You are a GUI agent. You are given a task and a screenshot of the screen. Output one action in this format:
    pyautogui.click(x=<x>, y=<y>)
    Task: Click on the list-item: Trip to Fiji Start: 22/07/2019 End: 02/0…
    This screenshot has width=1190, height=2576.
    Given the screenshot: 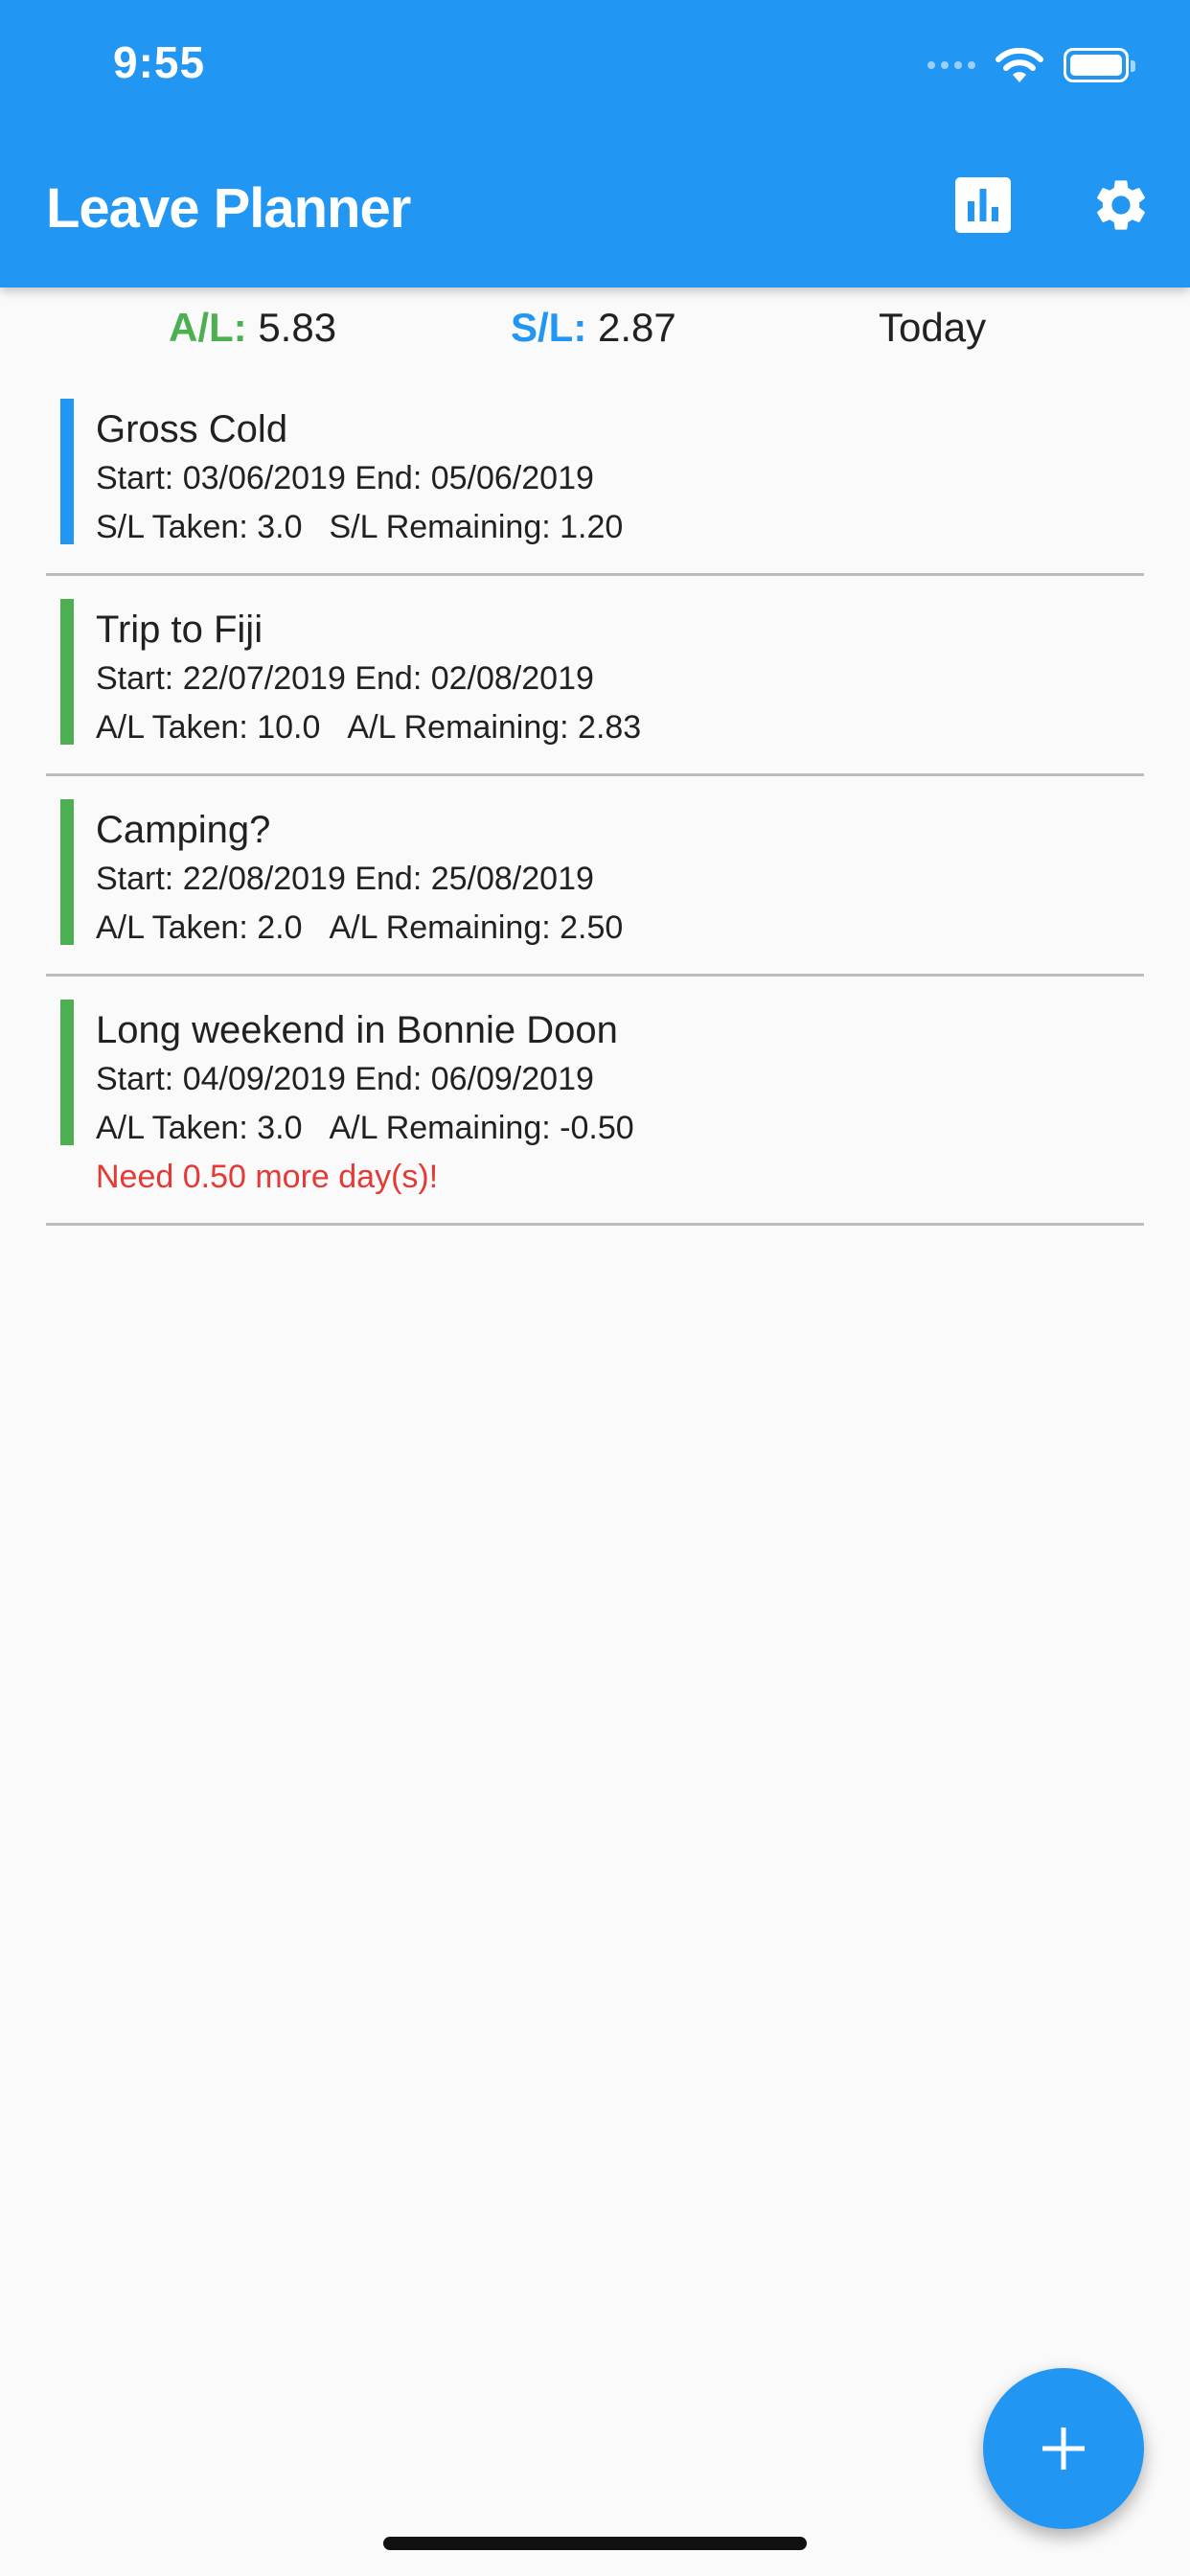 What is the action you would take?
    pyautogui.click(x=595, y=676)
    